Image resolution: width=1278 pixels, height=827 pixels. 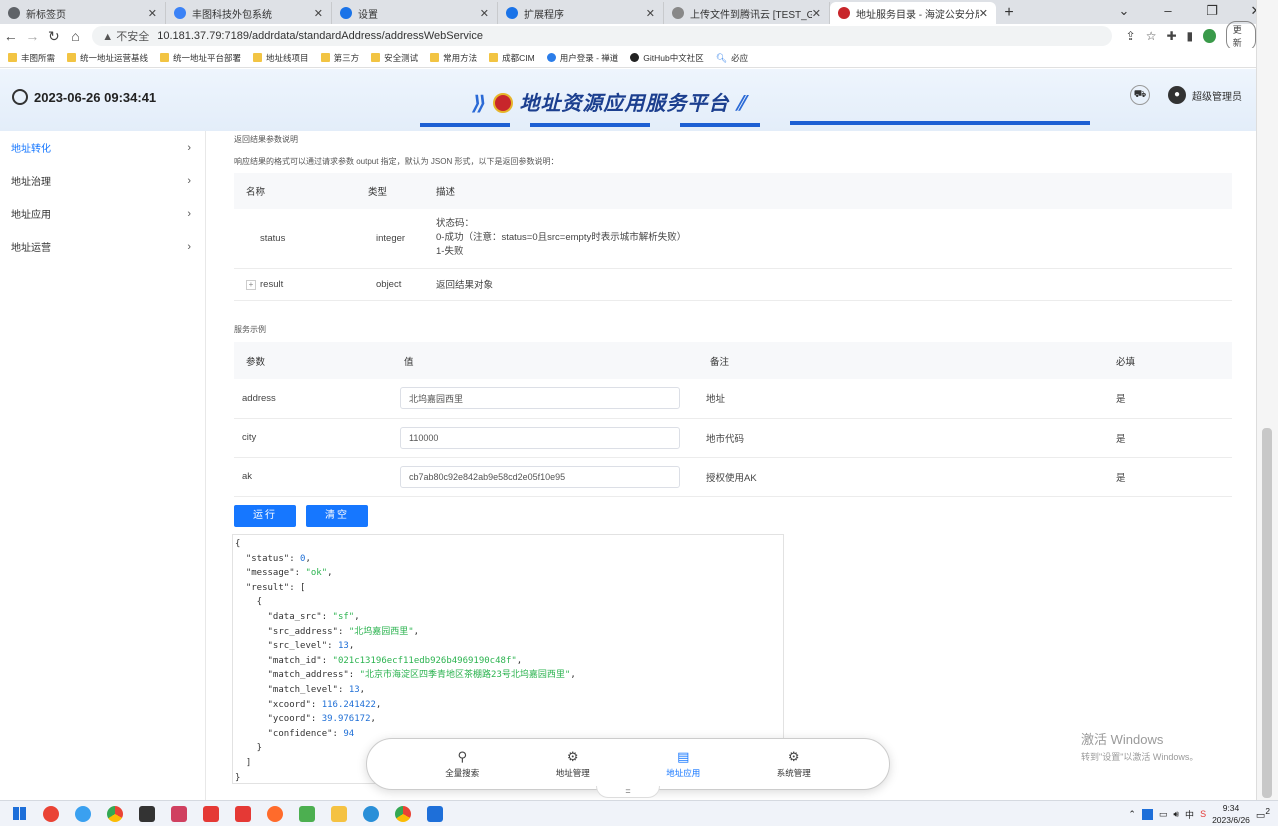 What do you see at coordinates (635, 57) in the screenshot?
I see `github-icon` at bounding box center [635, 57].